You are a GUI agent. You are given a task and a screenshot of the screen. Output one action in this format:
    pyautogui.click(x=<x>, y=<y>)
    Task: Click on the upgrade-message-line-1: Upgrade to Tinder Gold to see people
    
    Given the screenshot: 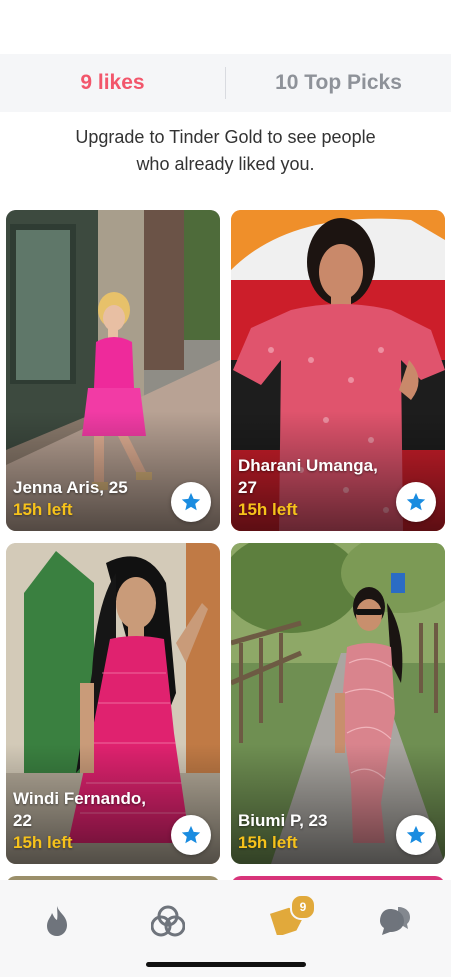 What is the action you would take?
    pyautogui.click(x=225, y=137)
    